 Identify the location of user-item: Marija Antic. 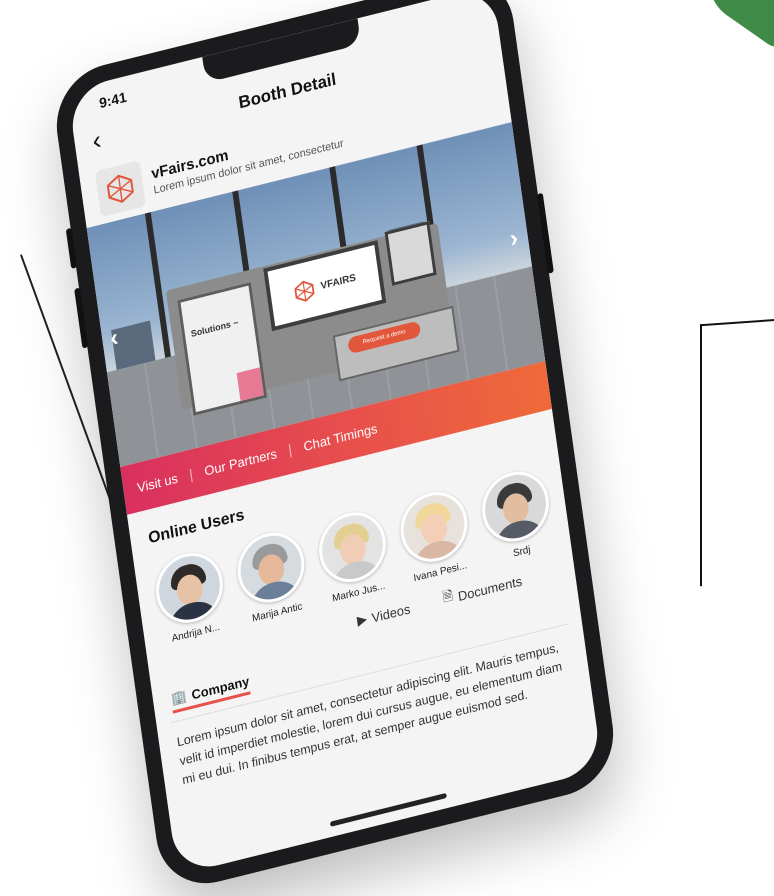
(271, 576).